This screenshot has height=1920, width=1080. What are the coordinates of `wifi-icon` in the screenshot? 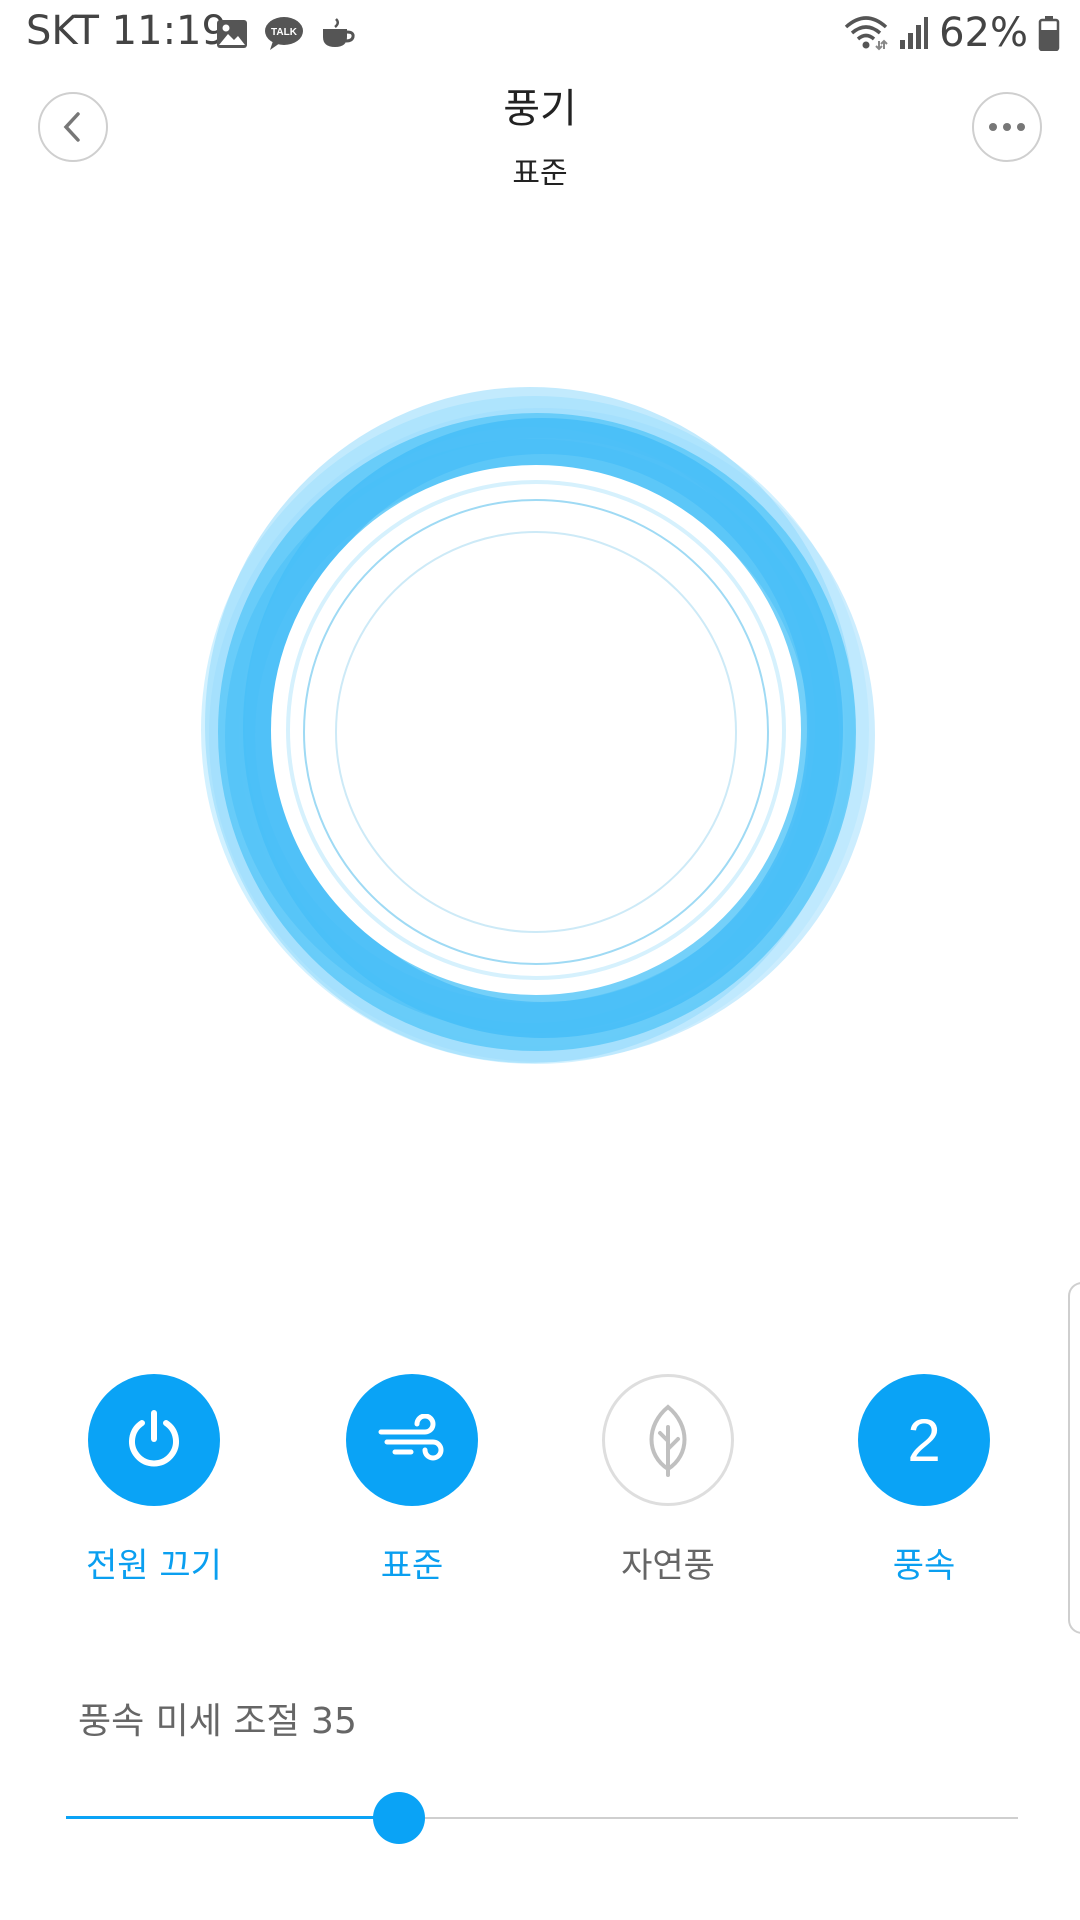 It's located at (866, 33).